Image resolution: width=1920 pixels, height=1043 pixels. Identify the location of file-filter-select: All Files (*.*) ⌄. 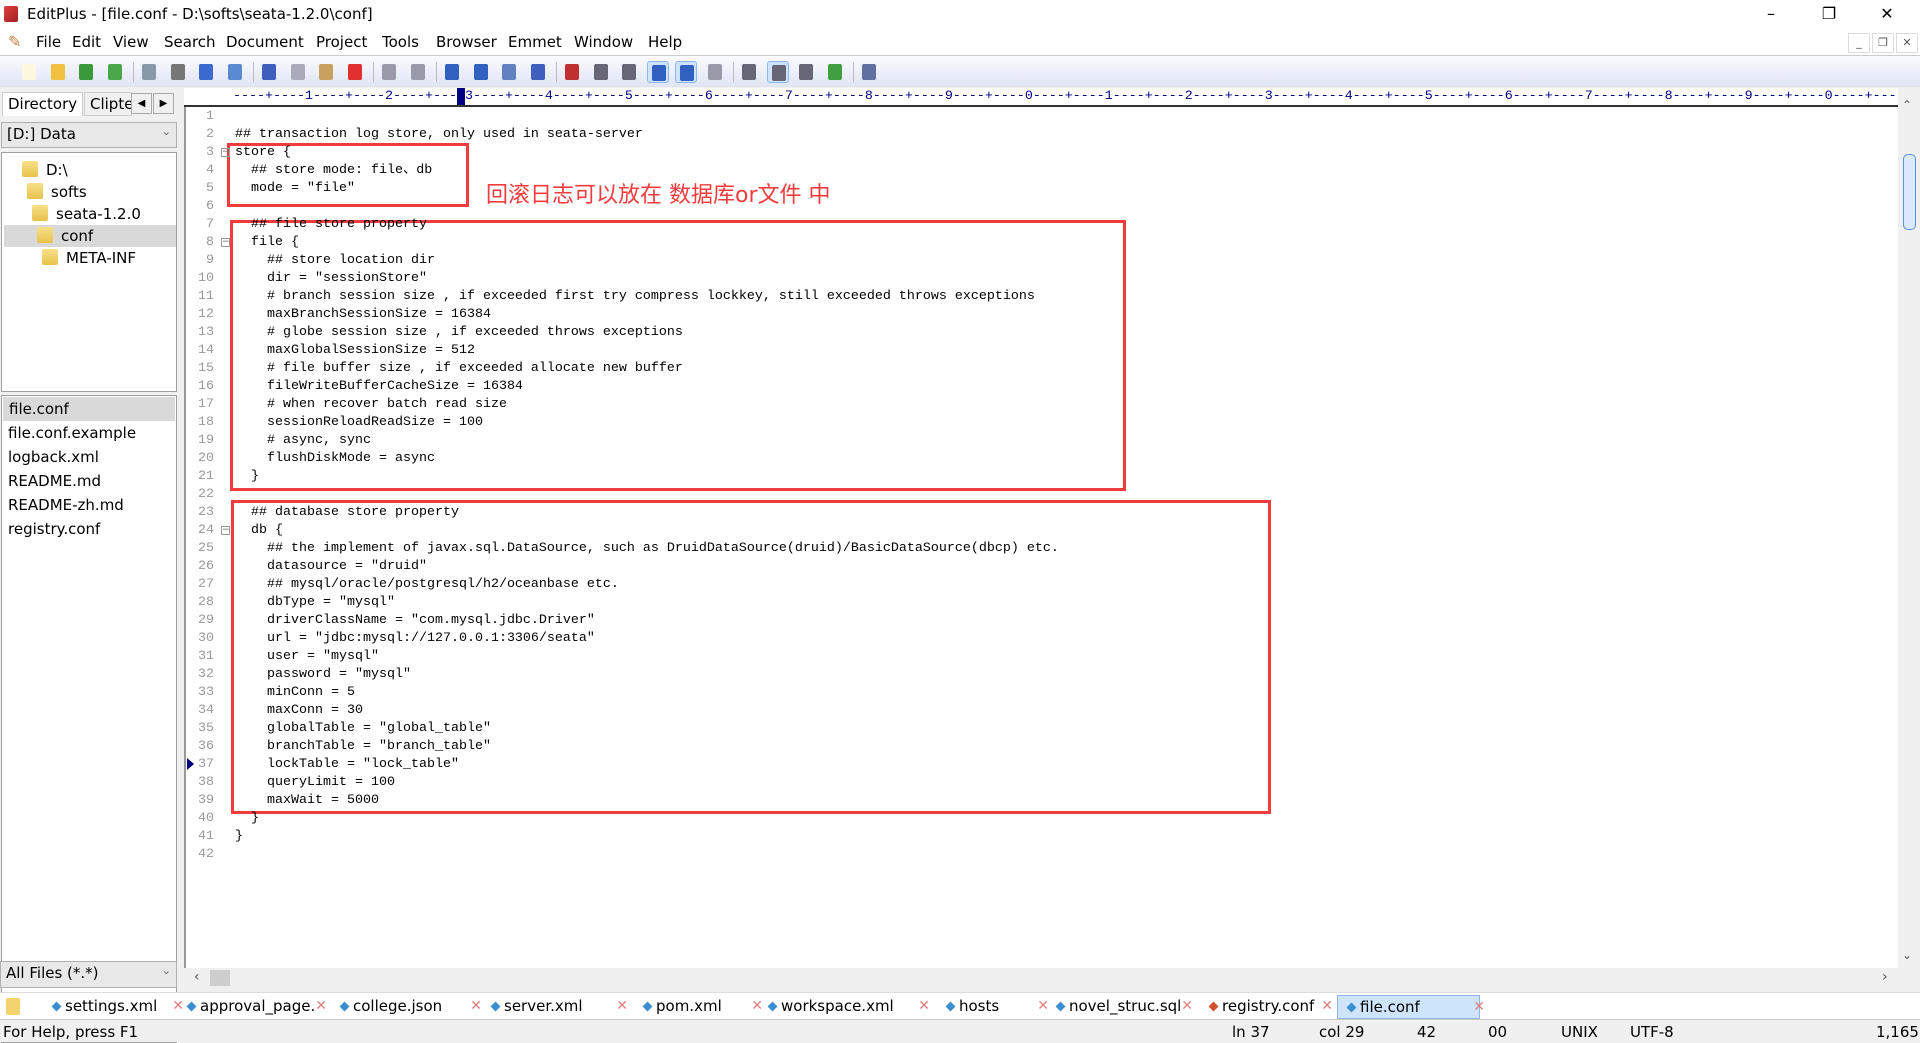
(88, 974).